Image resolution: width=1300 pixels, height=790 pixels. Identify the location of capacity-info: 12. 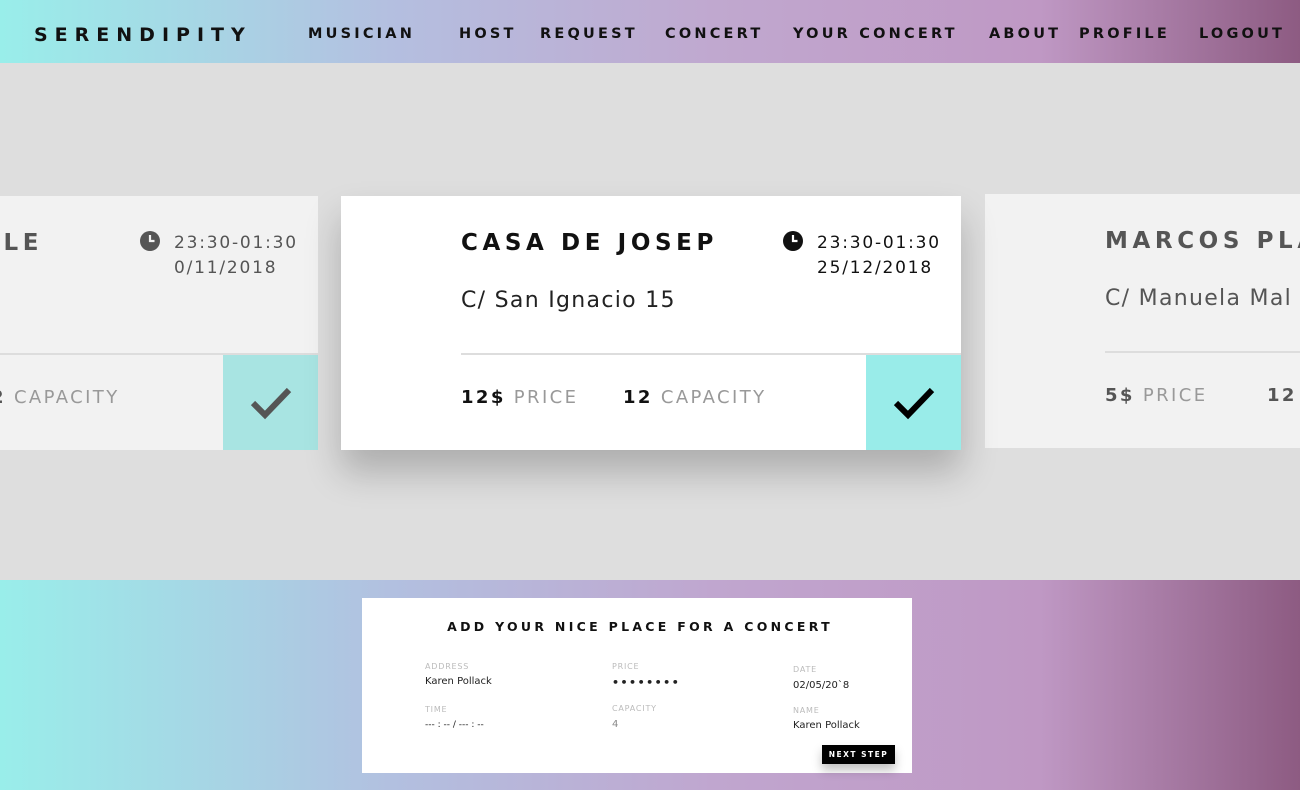
(1283, 395).